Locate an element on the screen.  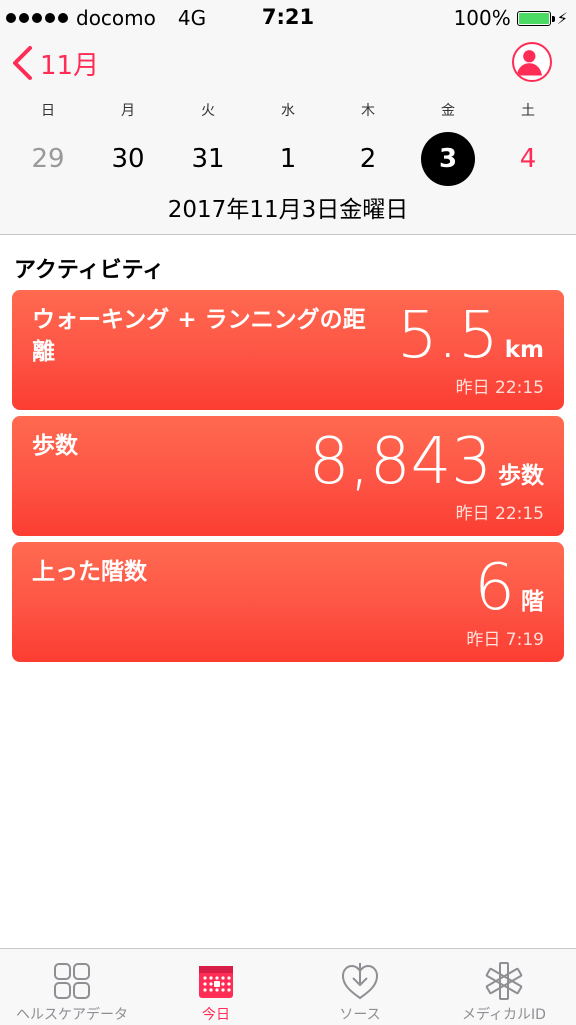
tab-today: 今日 is located at coordinates (216, 987).